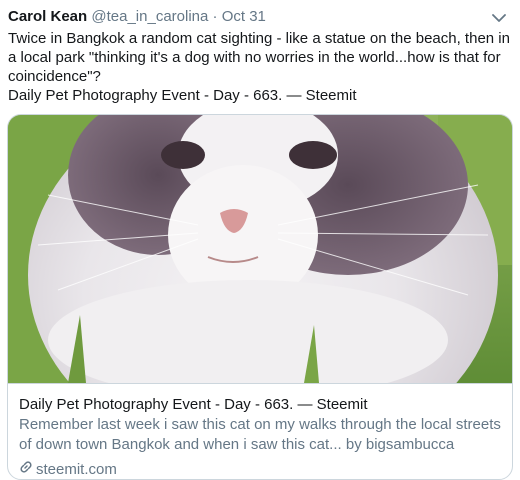  What do you see at coordinates (76, 469) in the screenshot?
I see `card-domain-text: steemit.com` at bounding box center [76, 469].